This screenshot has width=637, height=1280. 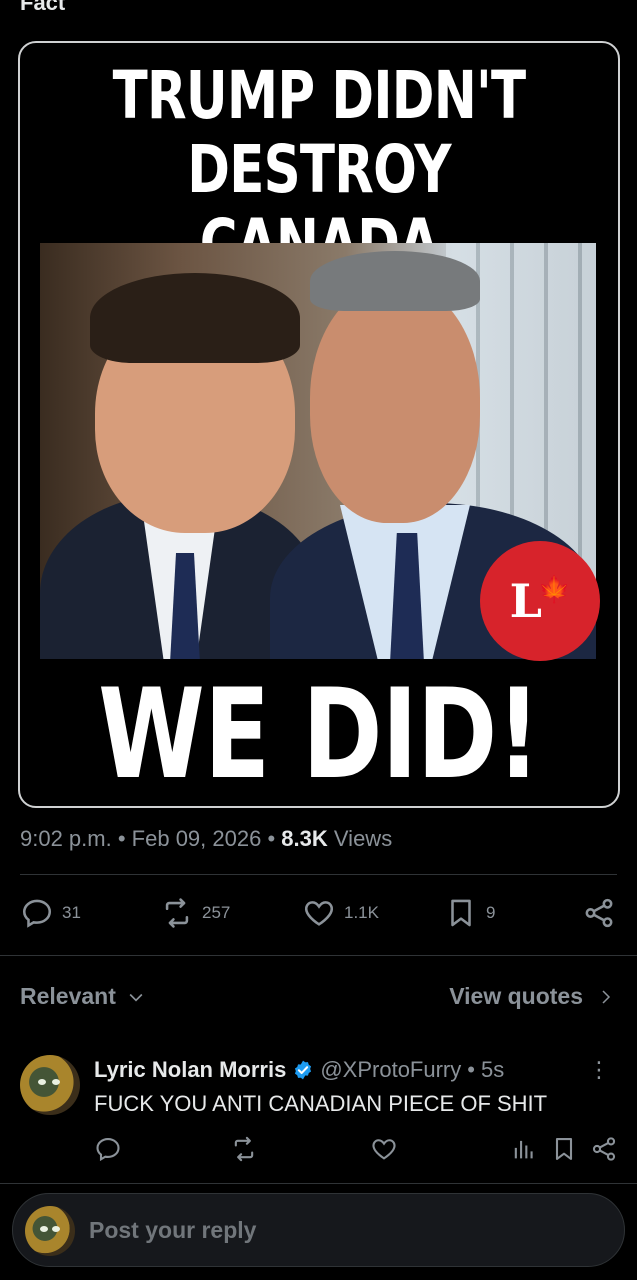 I want to click on man-right-head, so click(x=395, y=403).